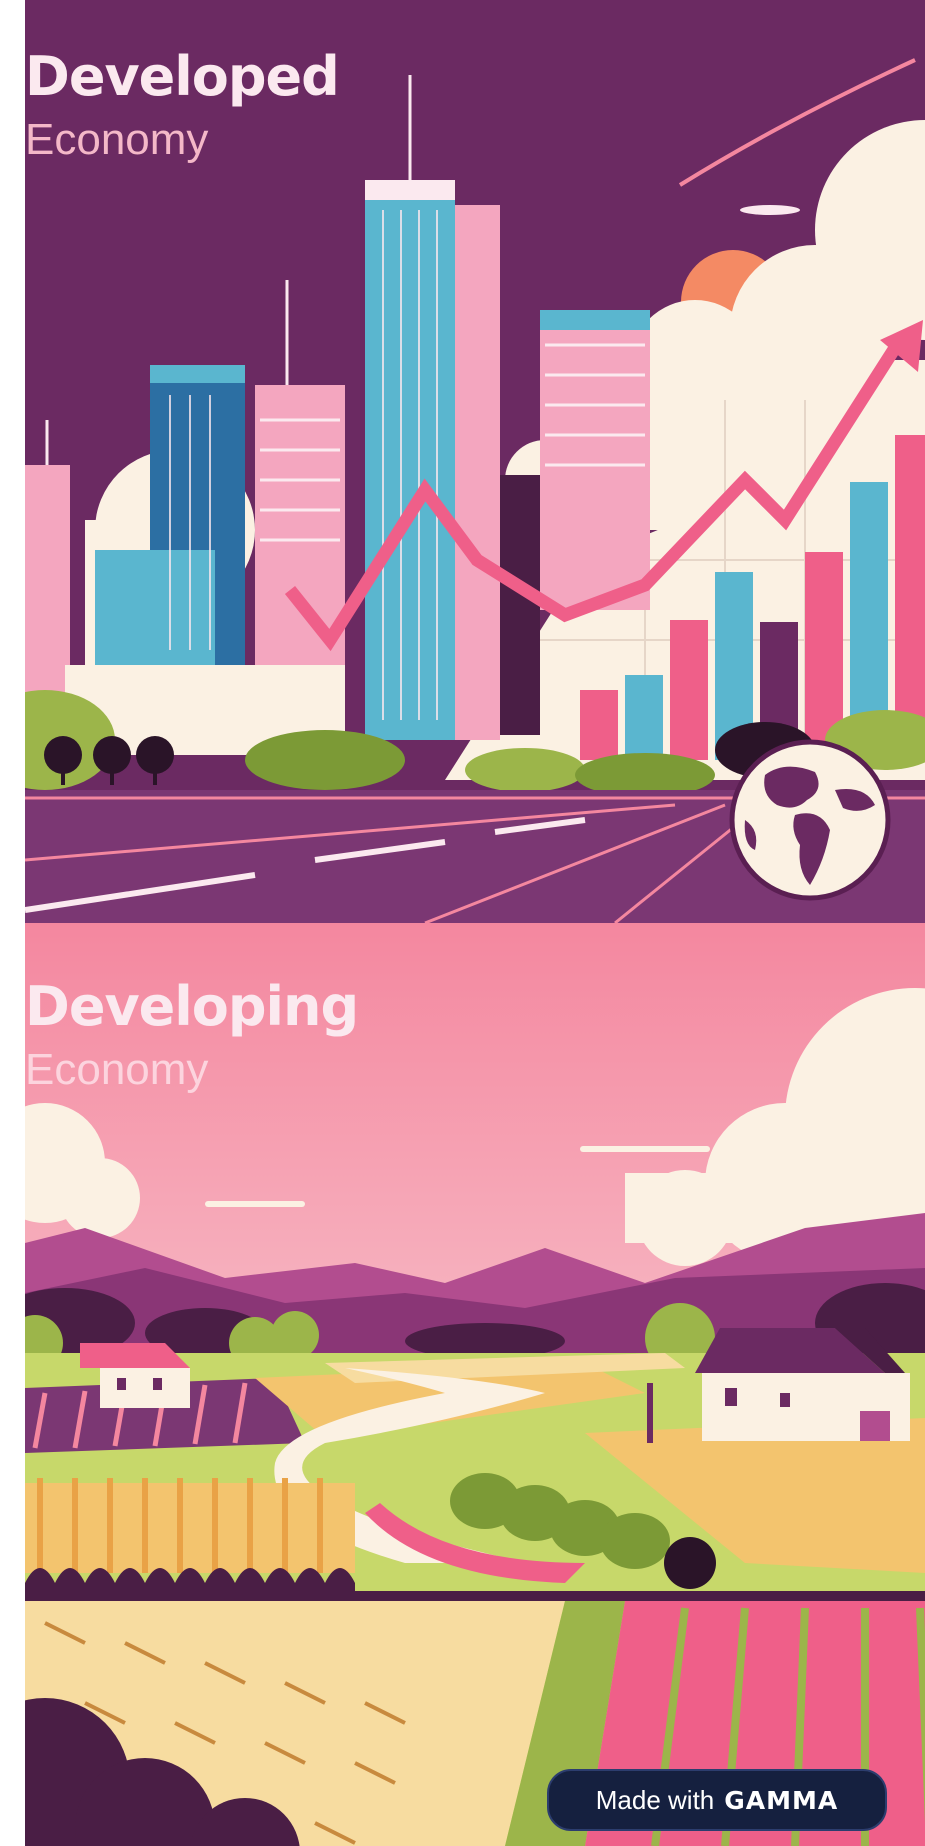  I want to click on field-divider, so click(475, 1596).